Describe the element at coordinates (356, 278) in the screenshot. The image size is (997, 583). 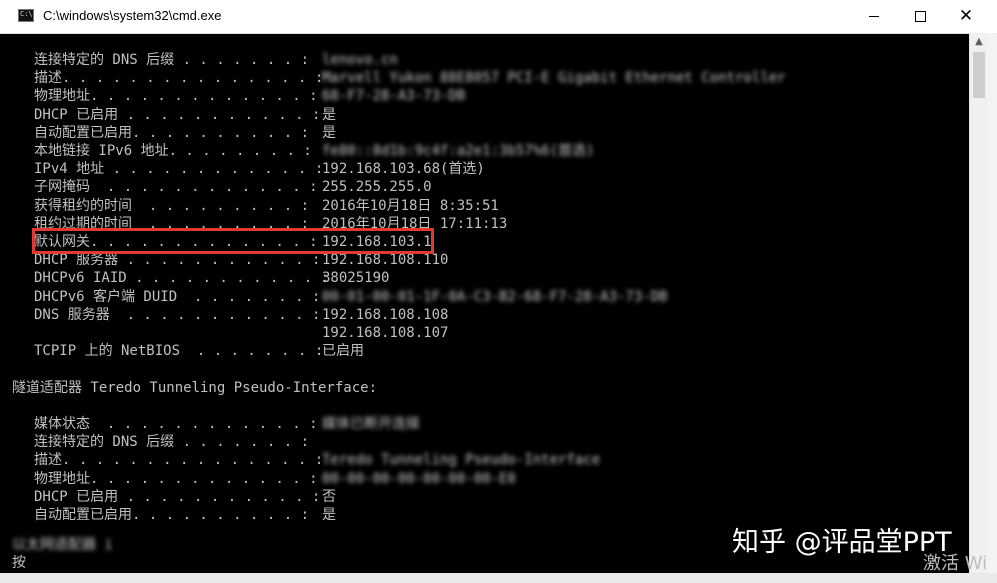
I see `console-line-value: 38025190` at that location.